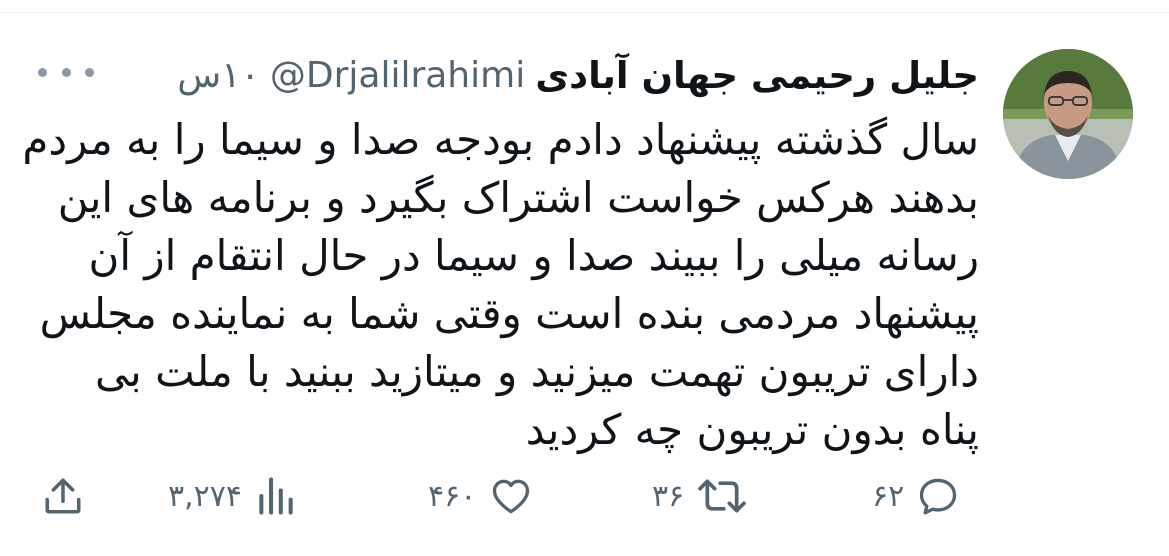 The image size is (1169, 556). What do you see at coordinates (916, 496) in the screenshot?
I see `reply-button: ۶۲` at bounding box center [916, 496].